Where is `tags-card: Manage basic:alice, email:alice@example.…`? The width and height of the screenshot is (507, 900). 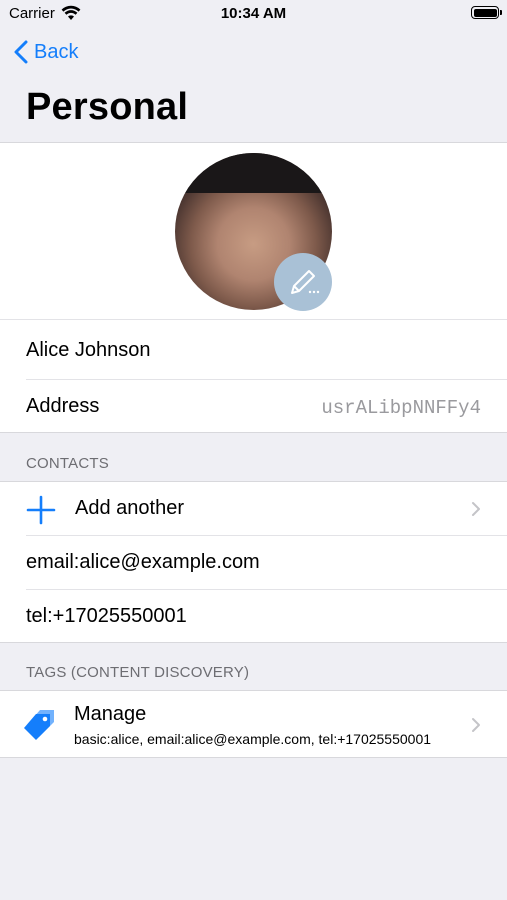 tags-card: Manage basic:alice, email:alice@example.… is located at coordinates (253, 724).